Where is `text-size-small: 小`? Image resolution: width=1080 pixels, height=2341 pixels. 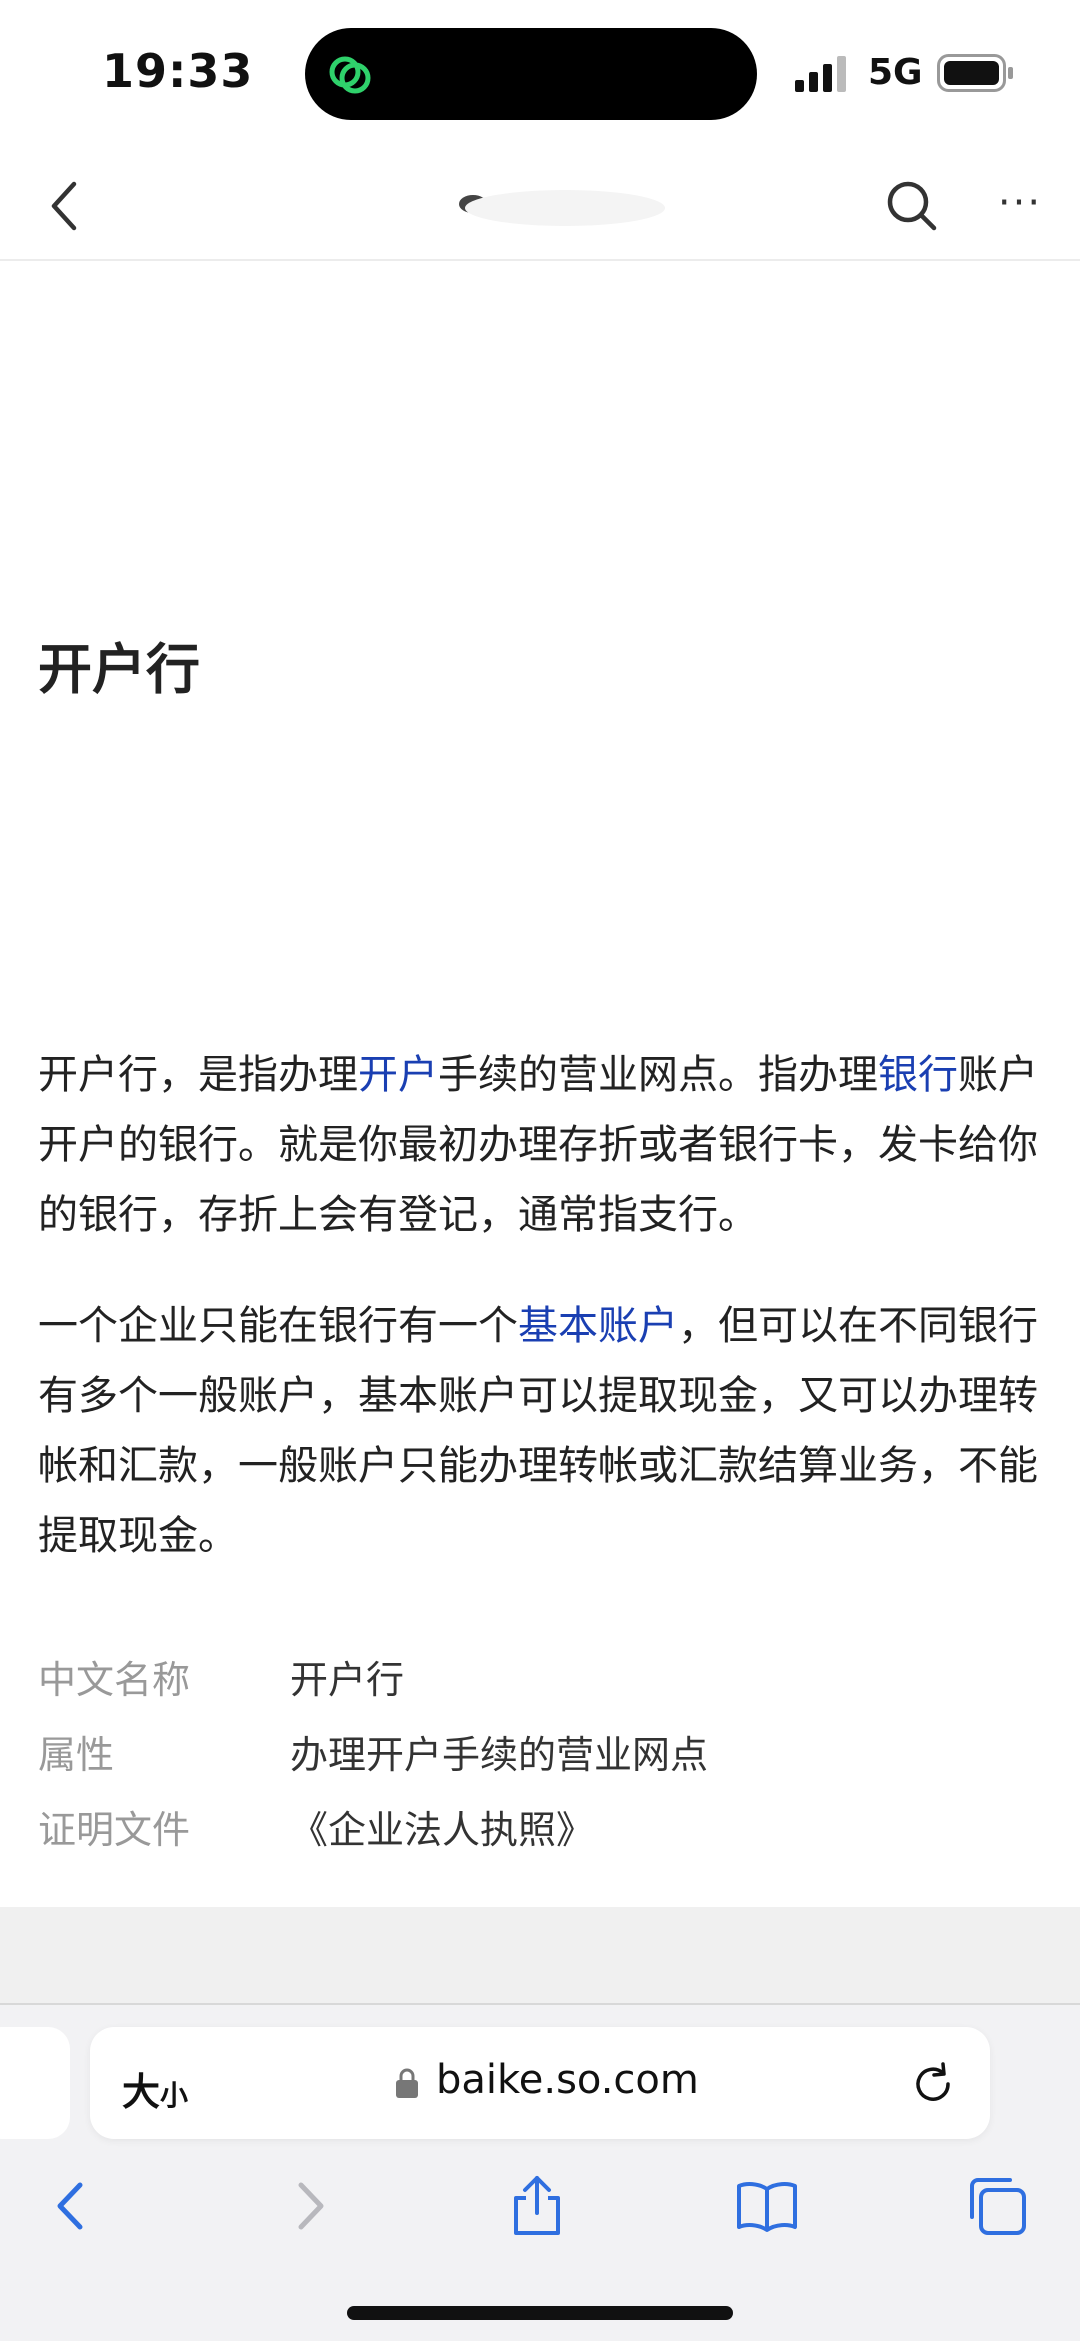
text-size-small: 小 is located at coordinates (174, 2095).